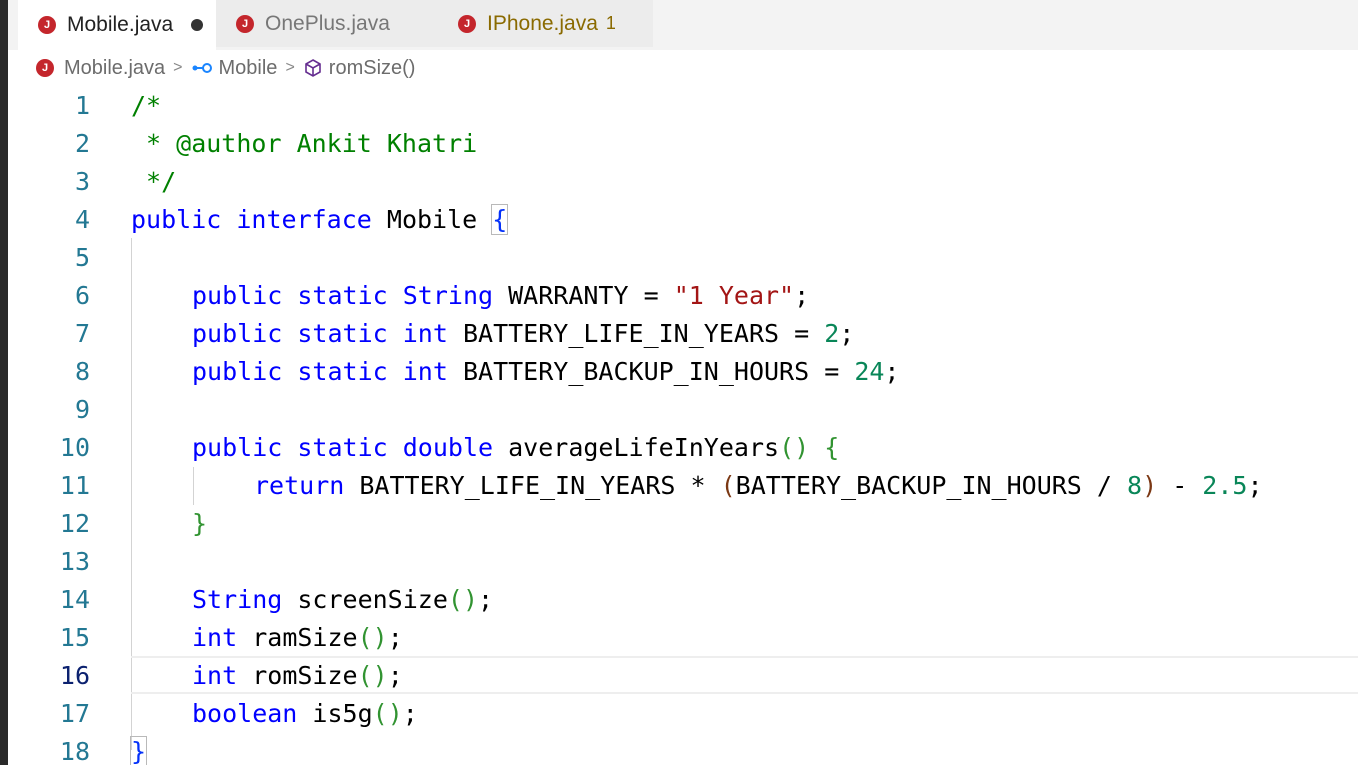  Describe the element at coordinates (154, 181) in the screenshot. I see `comment: */` at that location.